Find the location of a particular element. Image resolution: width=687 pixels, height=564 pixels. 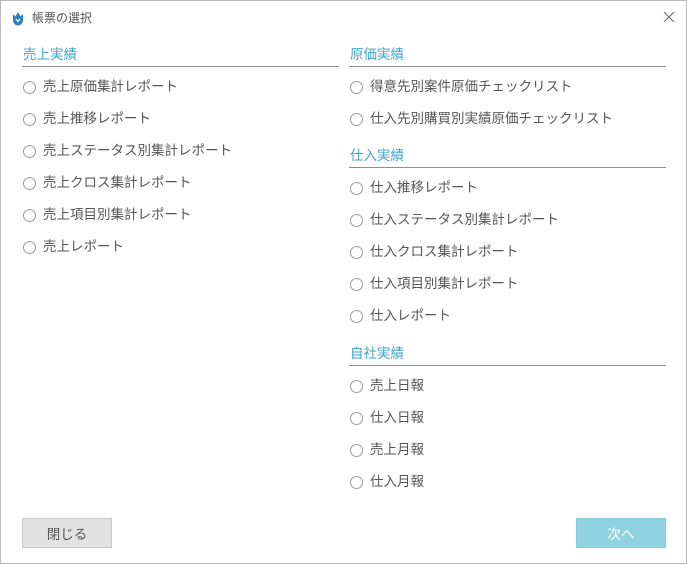

option-purchase-item-summary: 仕入項目別集計レポート is located at coordinates (507, 284).